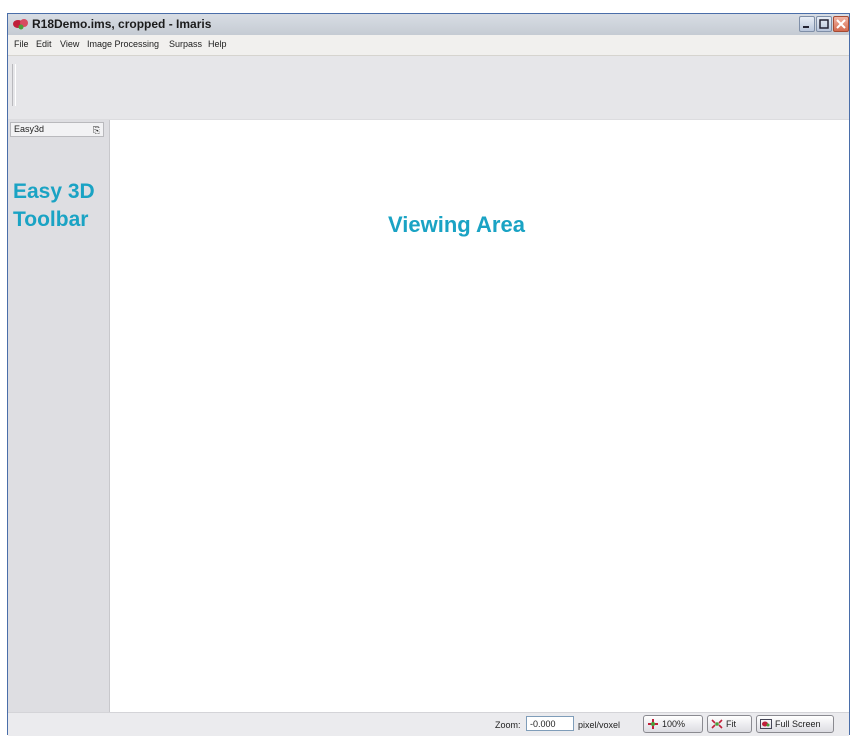 Image resolution: width=857 pixels, height=737 pixels. I want to click on panel-title: Easy3d, so click(29, 129).